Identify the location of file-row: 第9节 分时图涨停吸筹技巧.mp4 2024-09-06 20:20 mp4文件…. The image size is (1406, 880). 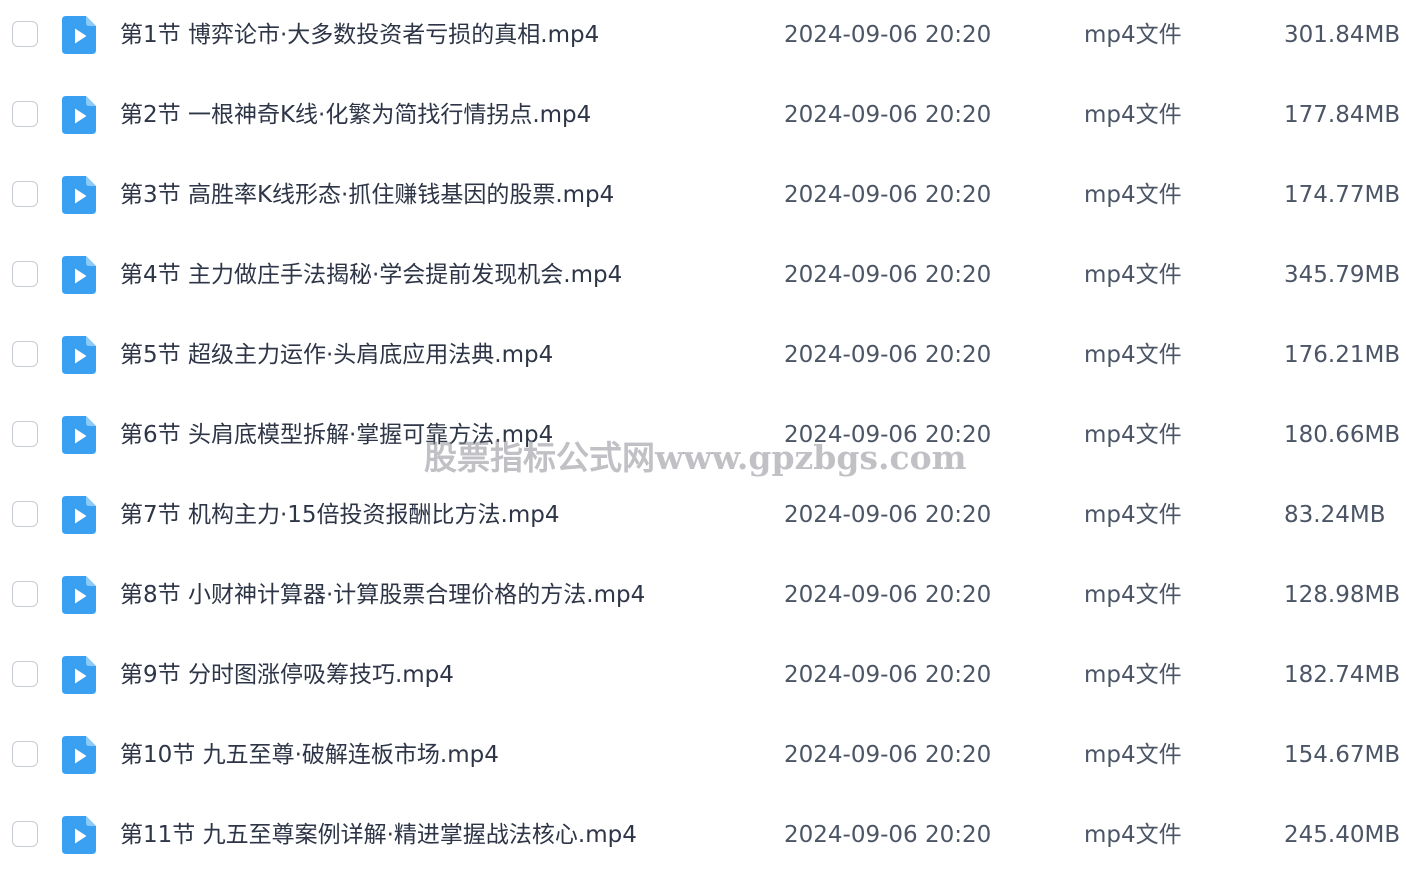
(703, 680).